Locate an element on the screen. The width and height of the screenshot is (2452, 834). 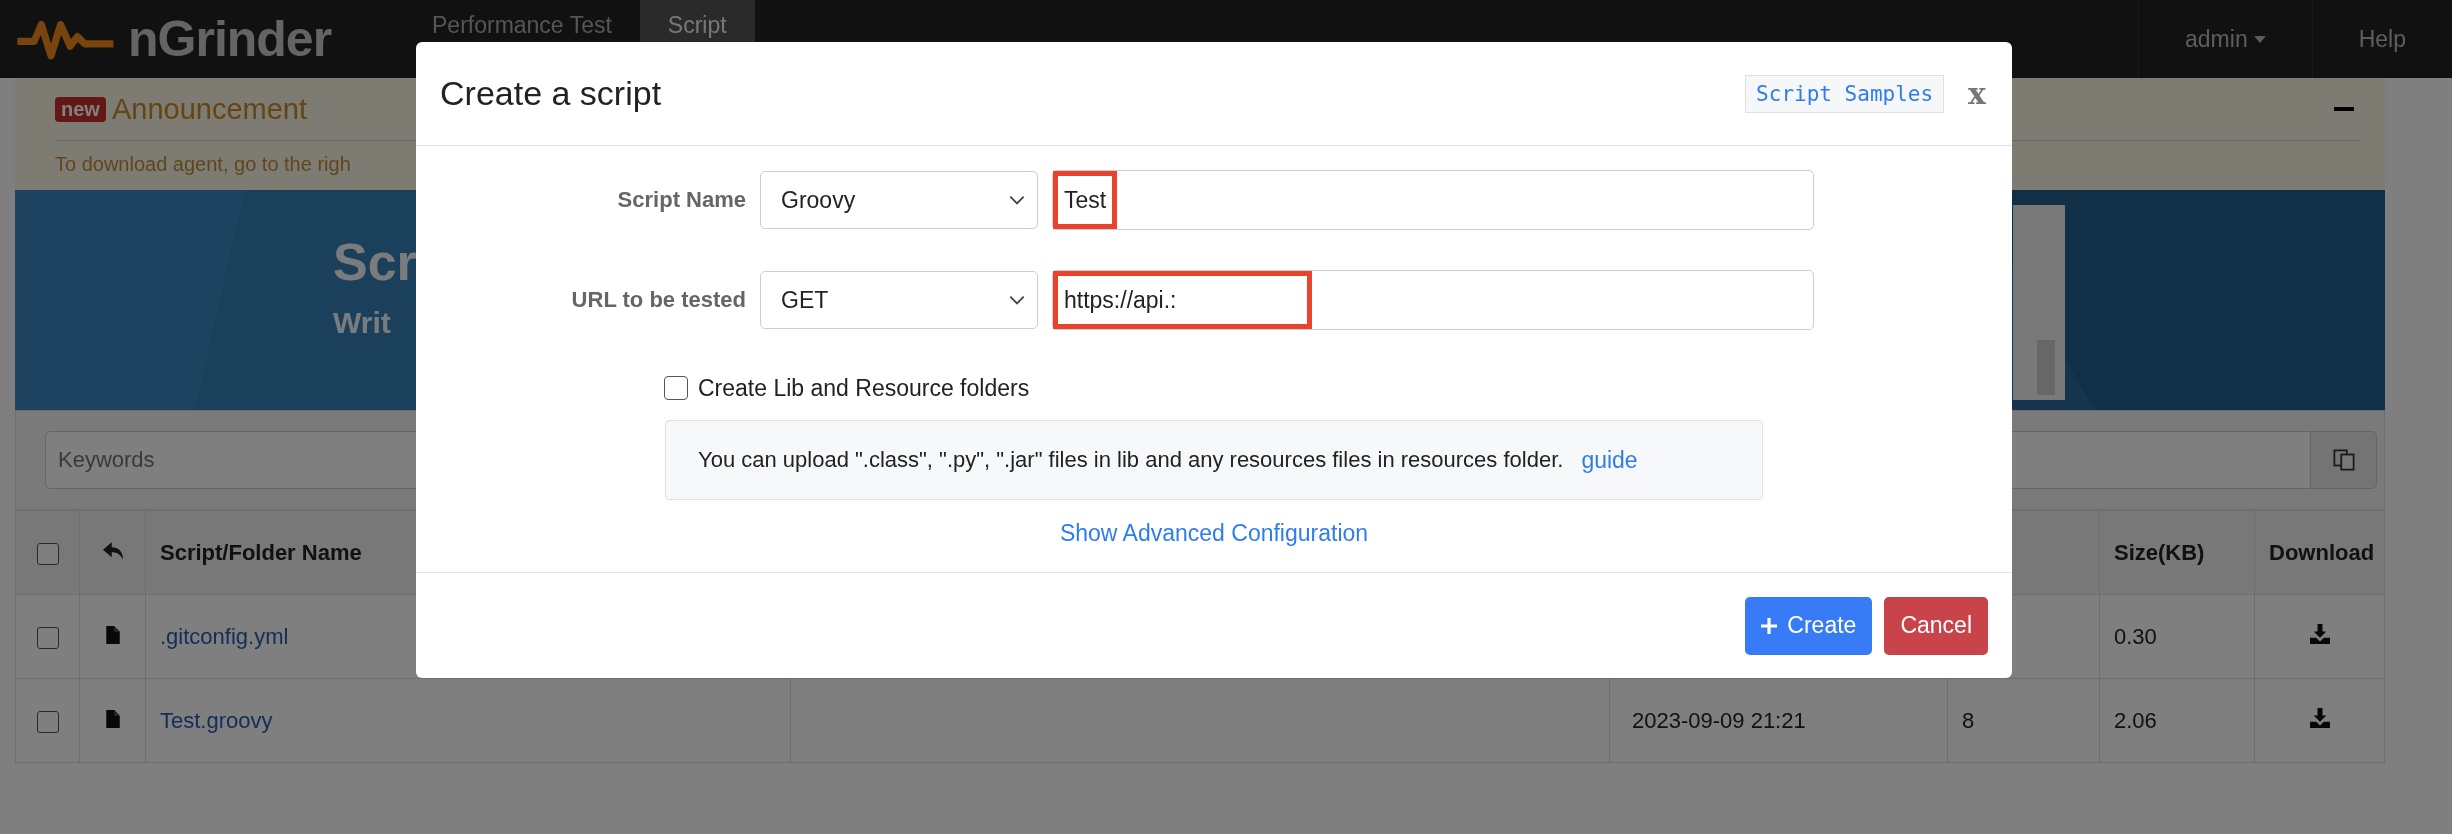
advanced-link: Show Advanced Configuration is located at coordinates (1214, 533).